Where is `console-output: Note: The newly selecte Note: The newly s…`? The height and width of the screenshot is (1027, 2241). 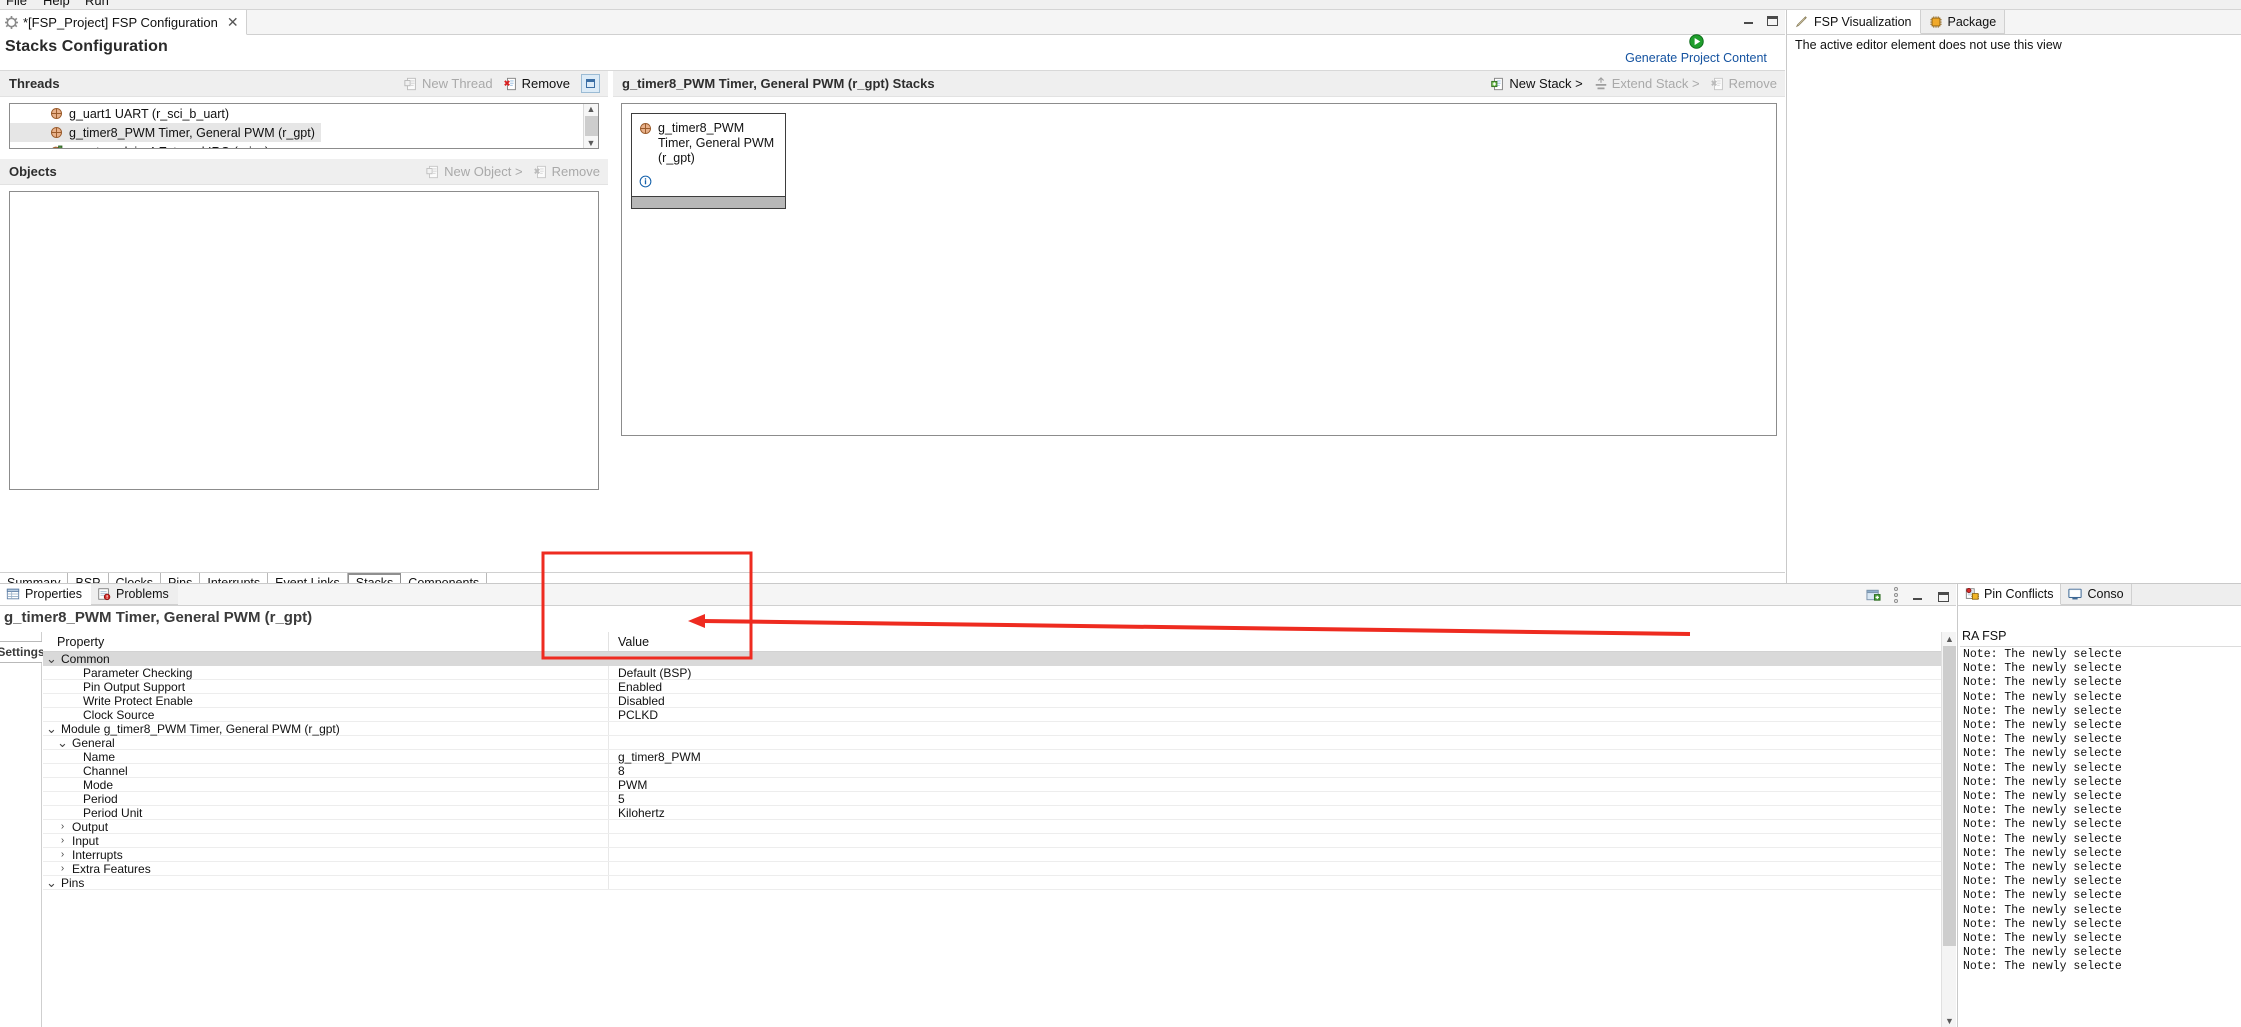 console-output: Note: The newly selecte Note: The newly s… is located at coordinates (2100, 836).